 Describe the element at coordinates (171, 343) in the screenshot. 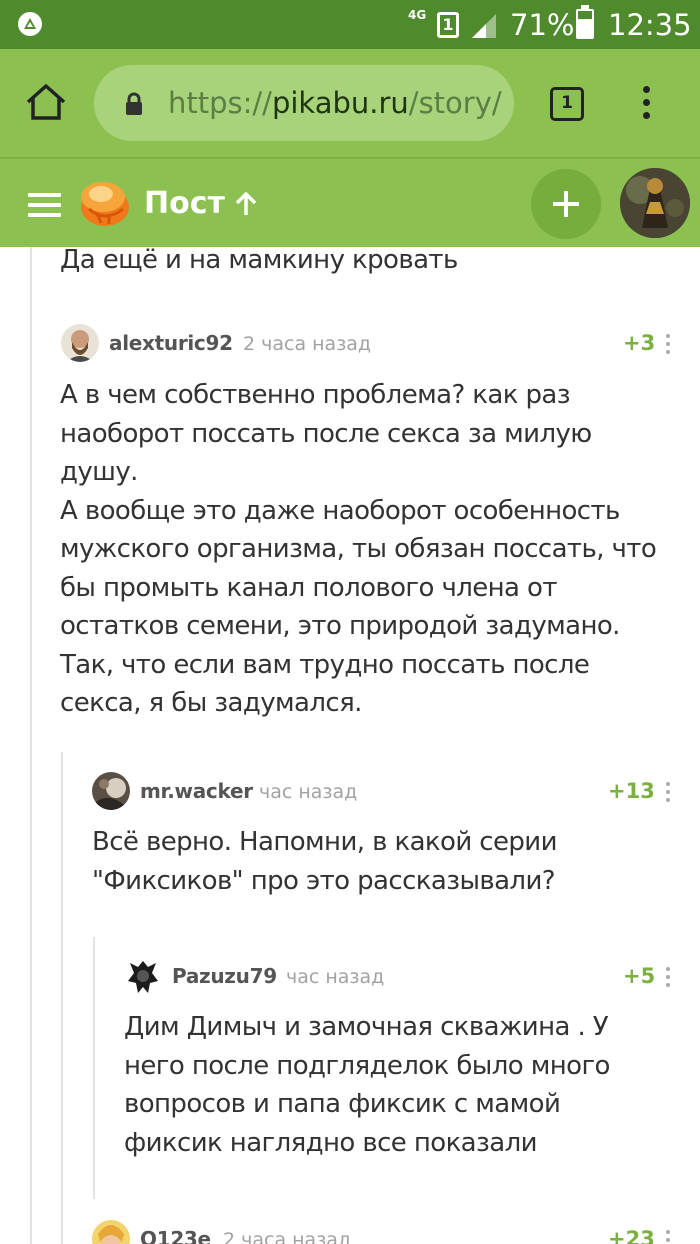

I see `comment-username: alexturic92` at that location.